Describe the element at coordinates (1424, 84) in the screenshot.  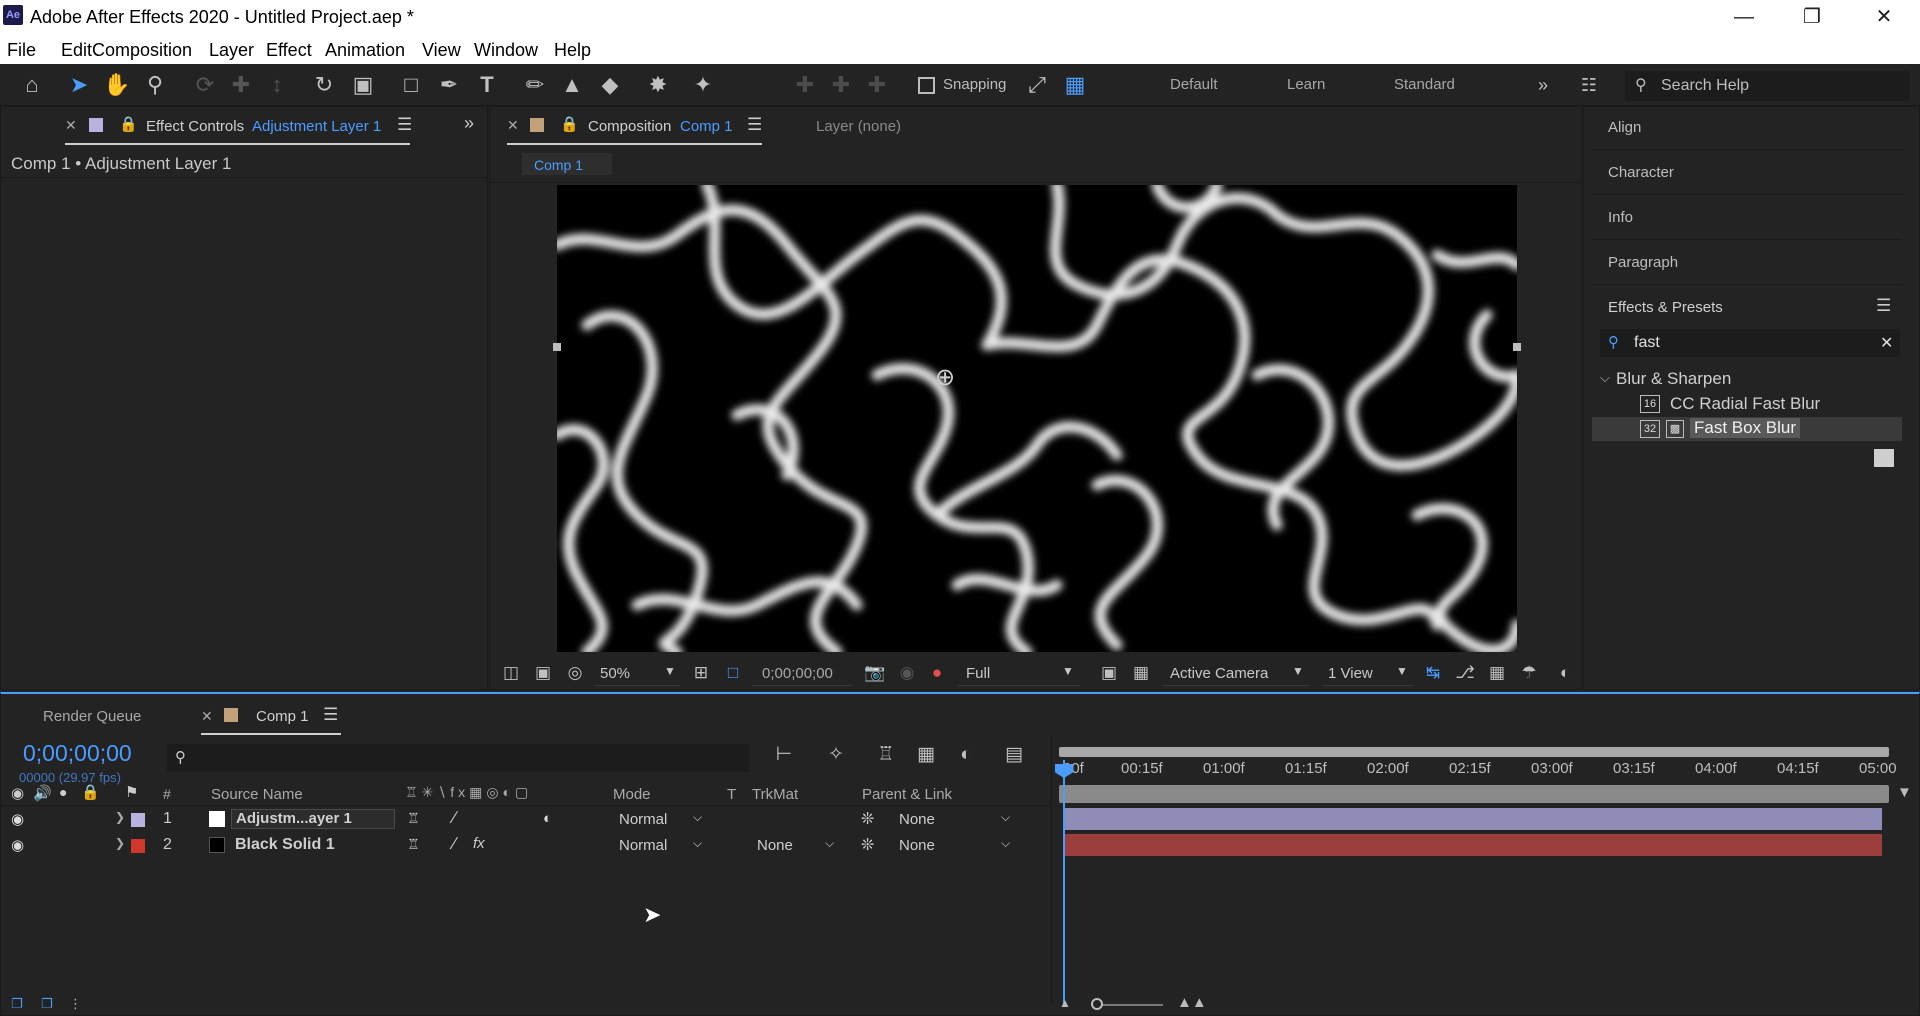
I see `workspace-standard: Standard` at that location.